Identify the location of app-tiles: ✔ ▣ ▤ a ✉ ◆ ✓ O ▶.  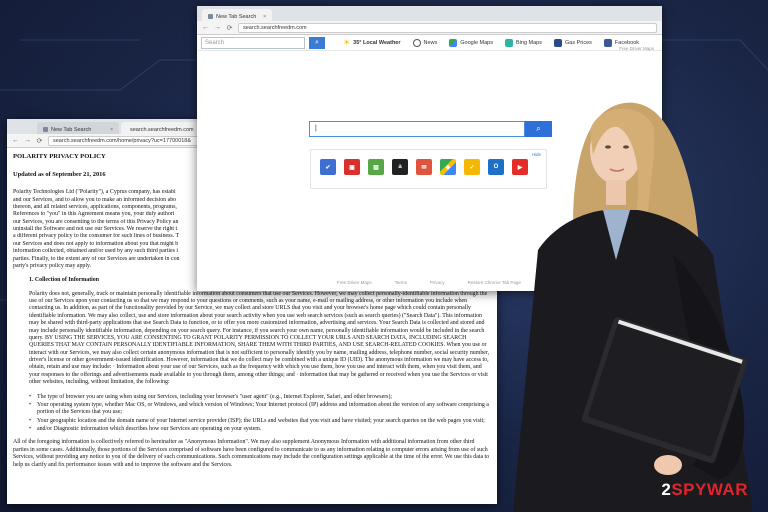
(424, 167).